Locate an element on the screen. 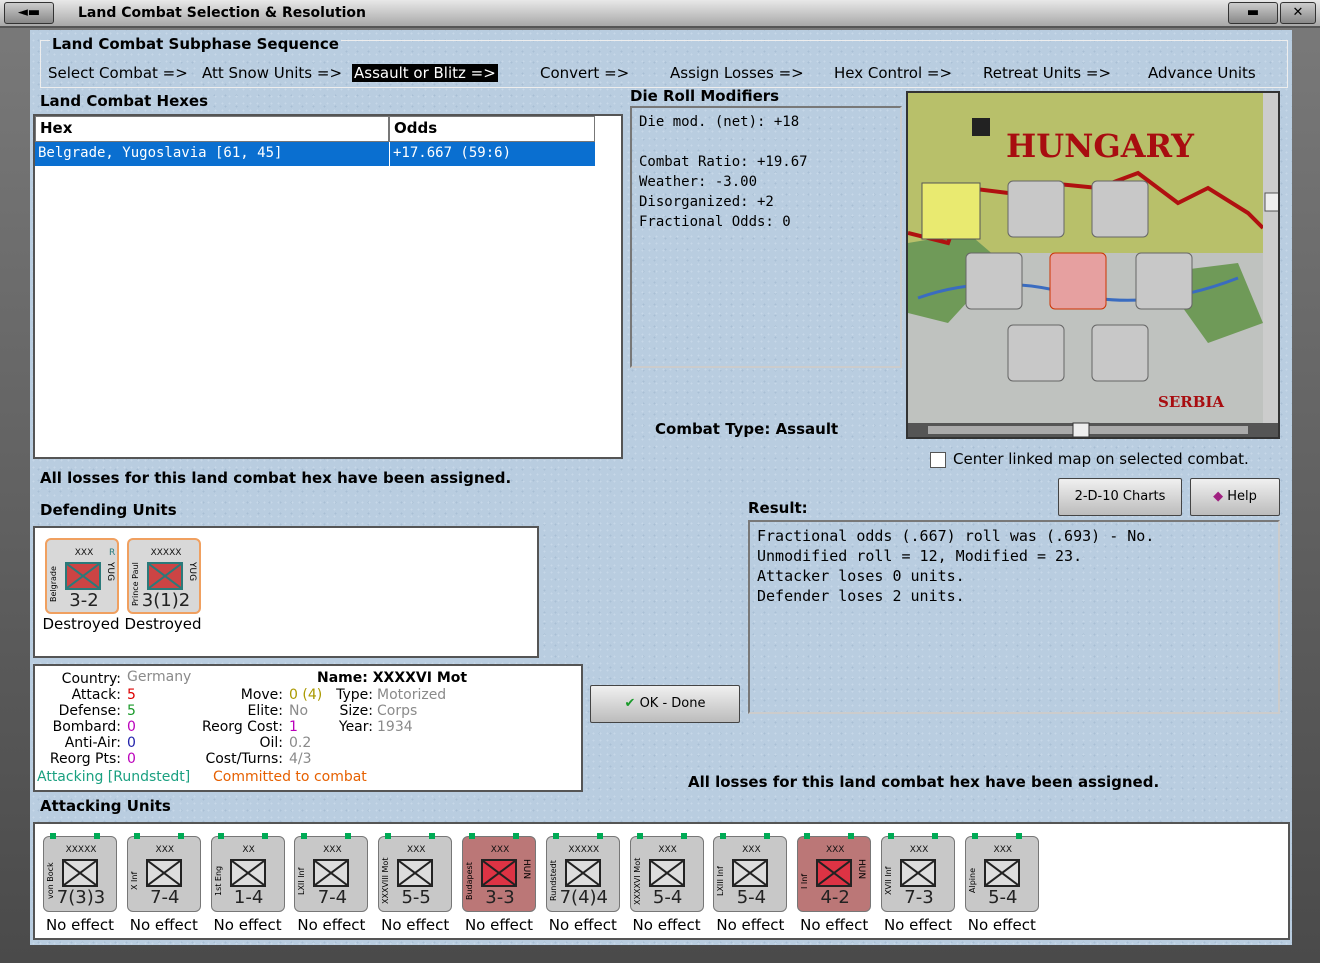  seq-att-snow-units: Att Snow Units => is located at coordinates (272, 73).